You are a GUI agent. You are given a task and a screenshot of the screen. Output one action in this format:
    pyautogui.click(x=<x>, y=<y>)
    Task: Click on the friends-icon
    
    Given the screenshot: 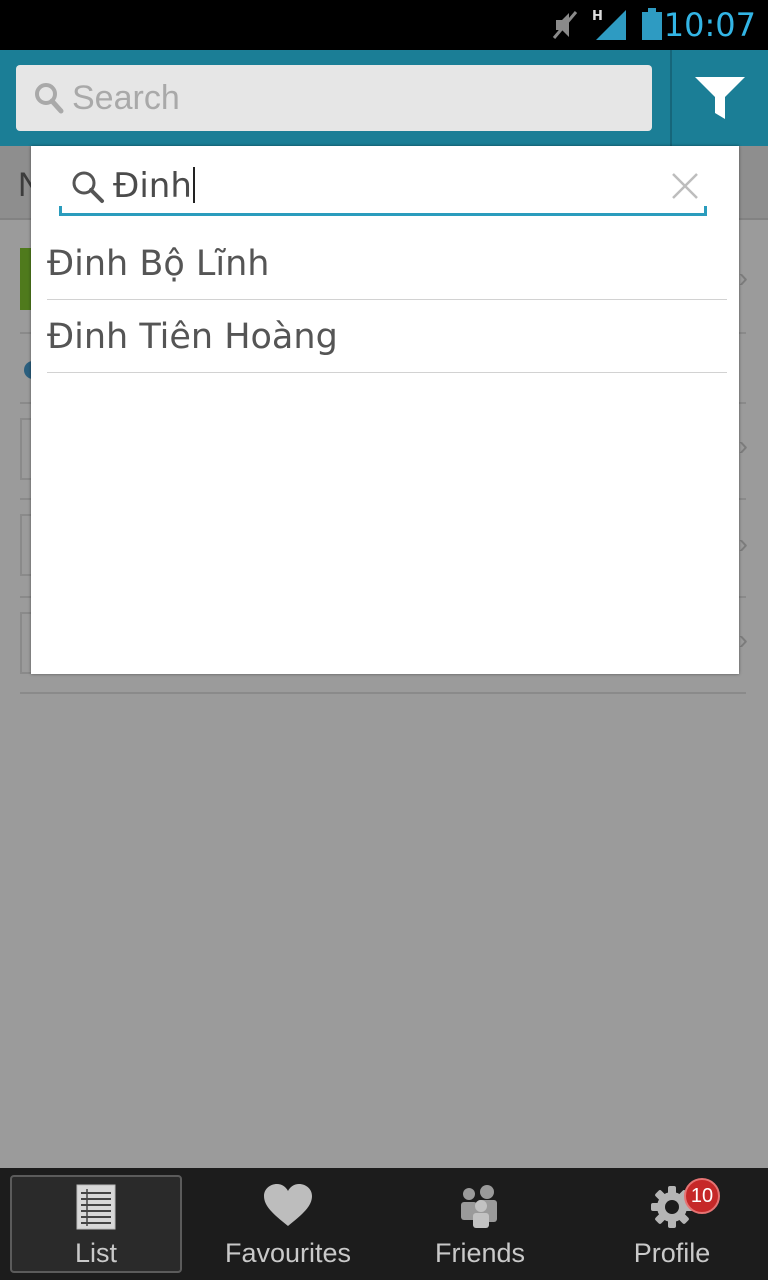 What is the action you would take?
    pyautogui.click(x=479, y=1206)
    